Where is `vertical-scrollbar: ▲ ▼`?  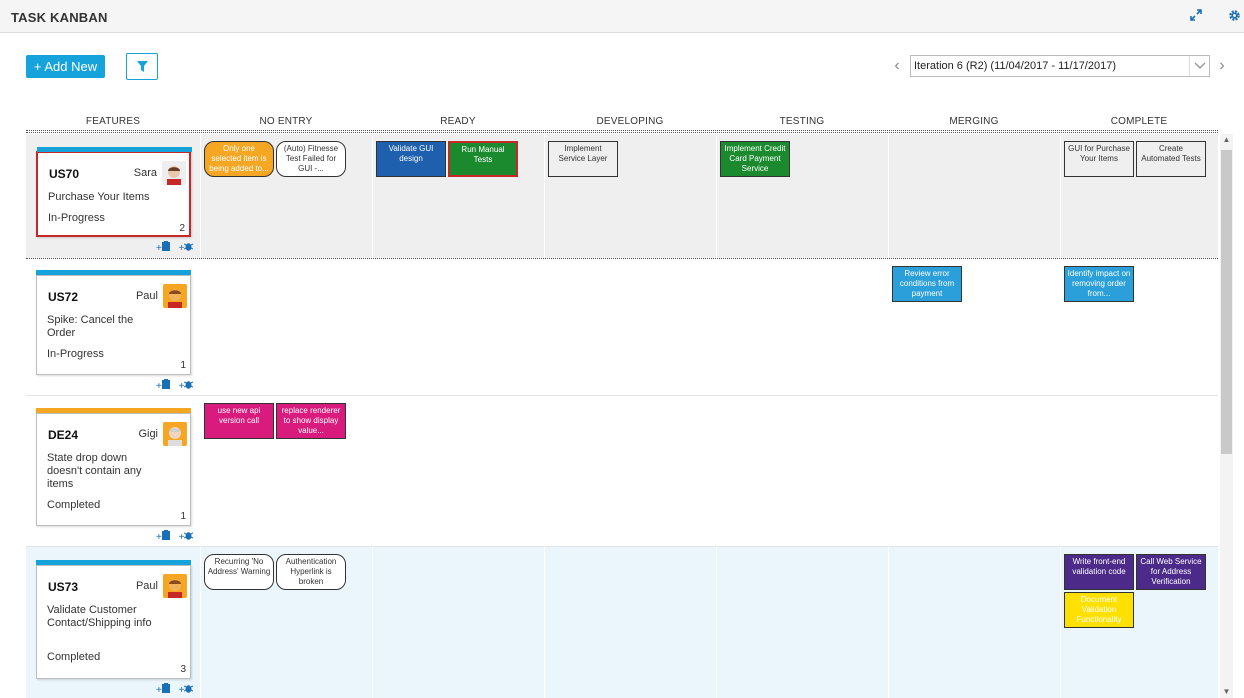
vertical-scrollbar: ▲ ▼ is located at coordinates (1226, 416).